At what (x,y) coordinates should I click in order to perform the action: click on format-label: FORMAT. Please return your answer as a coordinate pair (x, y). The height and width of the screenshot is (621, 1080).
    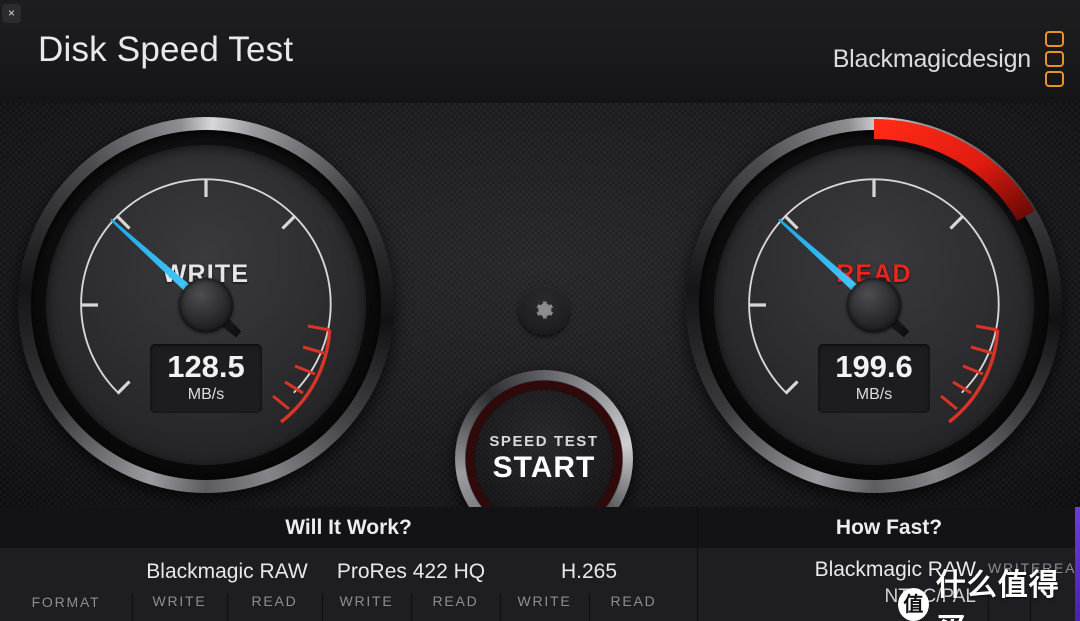
    Looking at the image, I should click on (66, 602).